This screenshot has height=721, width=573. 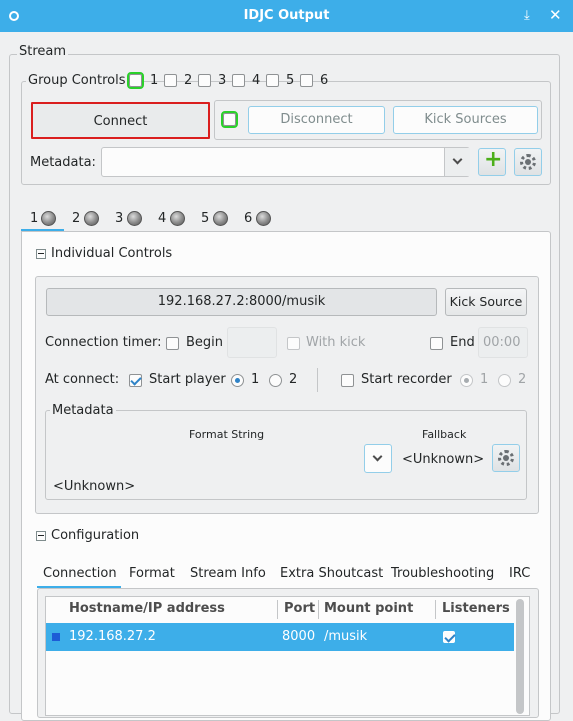 I want to click on metadata-settings-button, so click(x=528, y=162).